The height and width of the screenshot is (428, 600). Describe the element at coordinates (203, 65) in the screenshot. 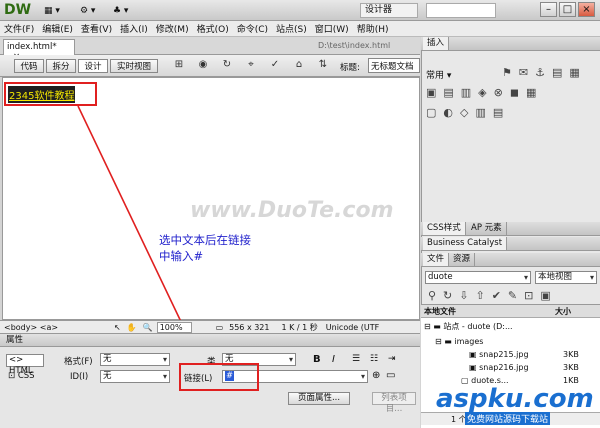

I see `globe-icon: ◉` at that location.